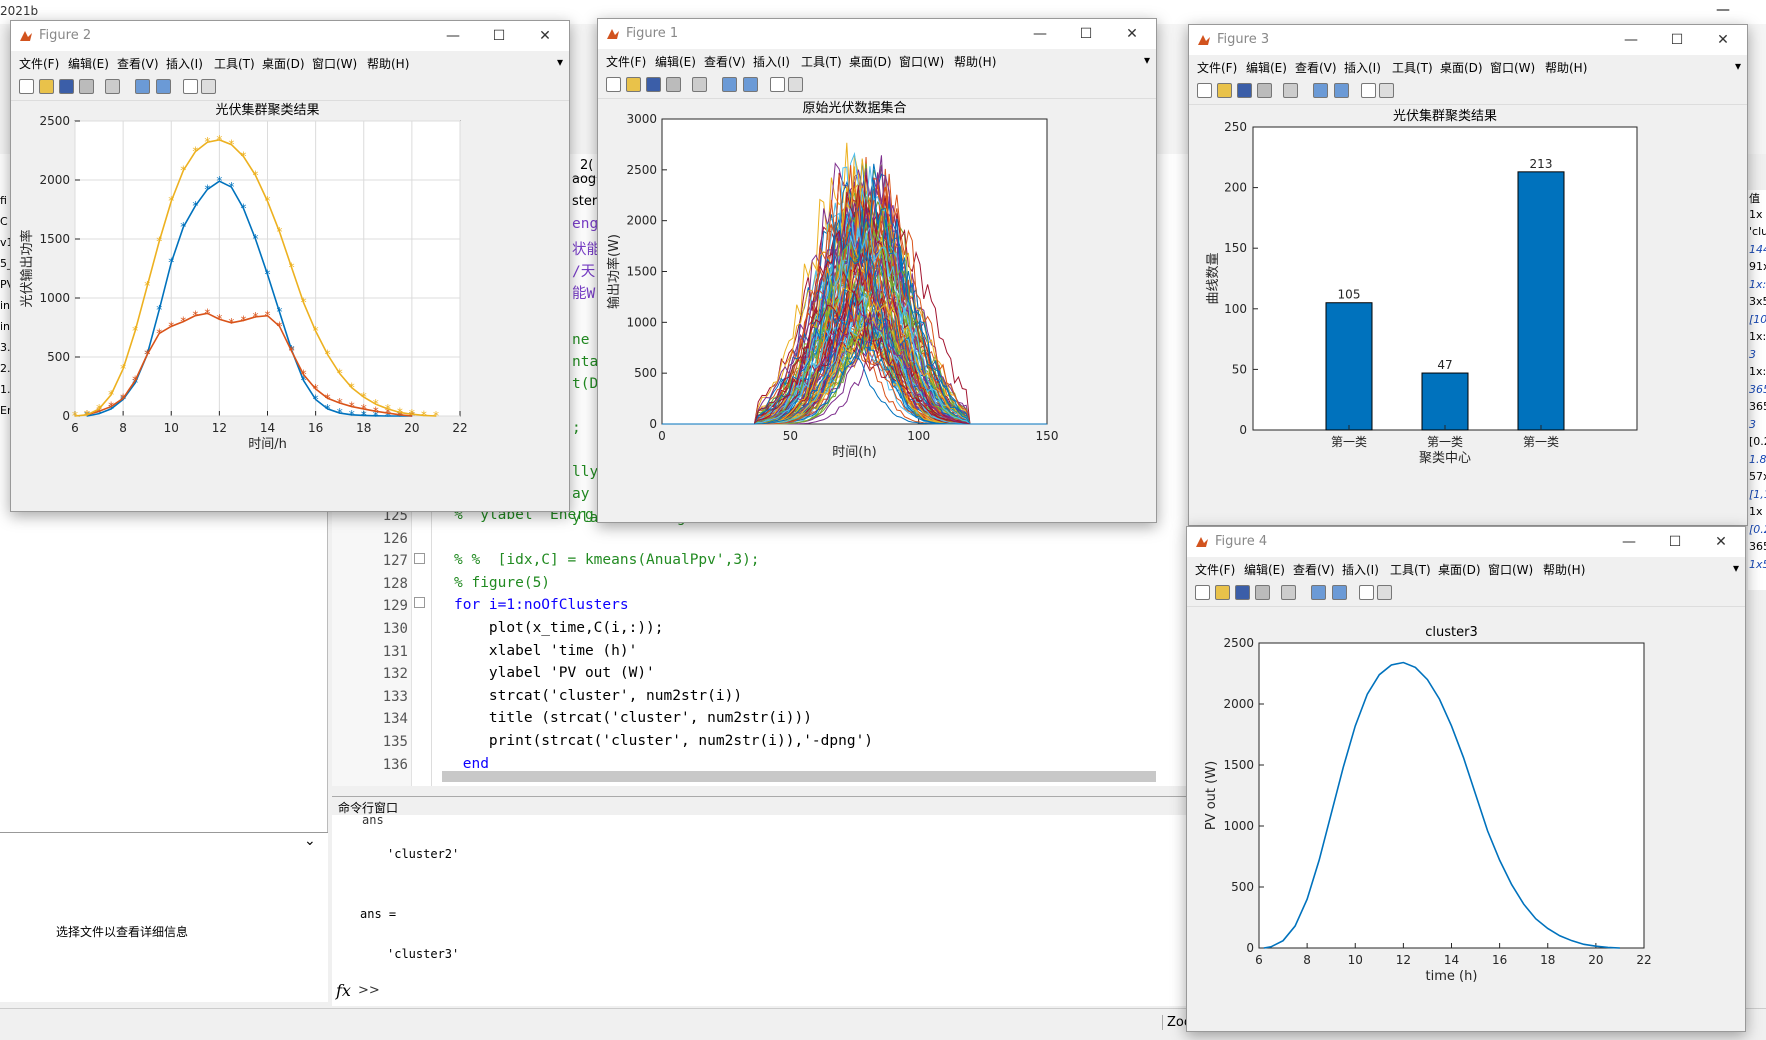 The width and height of the screenshot is (1766, 1040). What do you see at coordinates (633, 718) in the screenshot?
I see `code-line: title (strcat('cluster', num2str(i)))` at bounding box center [633, 718].